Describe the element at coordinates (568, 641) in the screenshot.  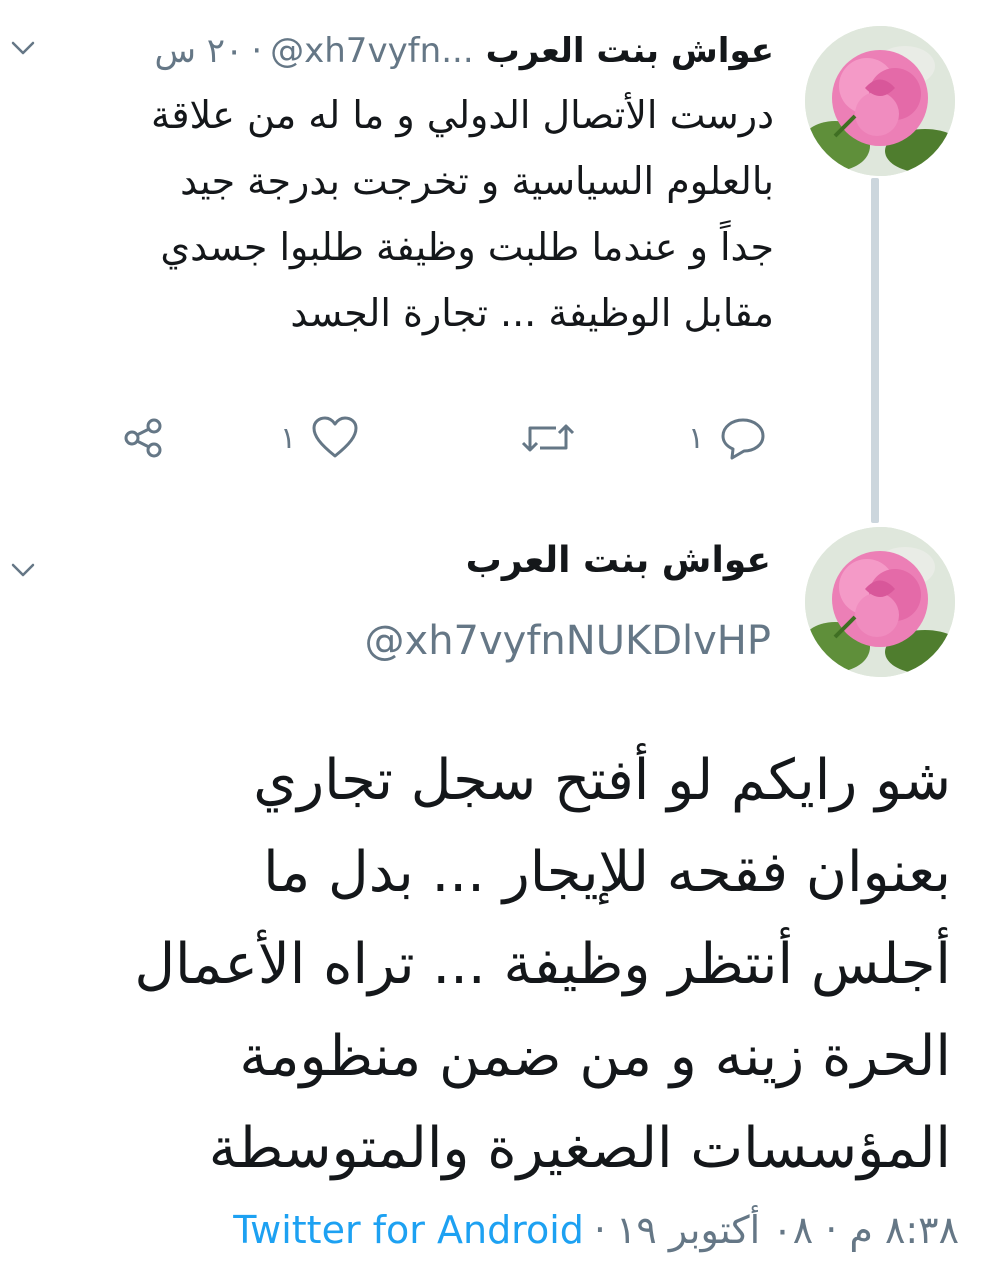
I see `handle: @xh7vyfnNUKDlvHP` at that location.